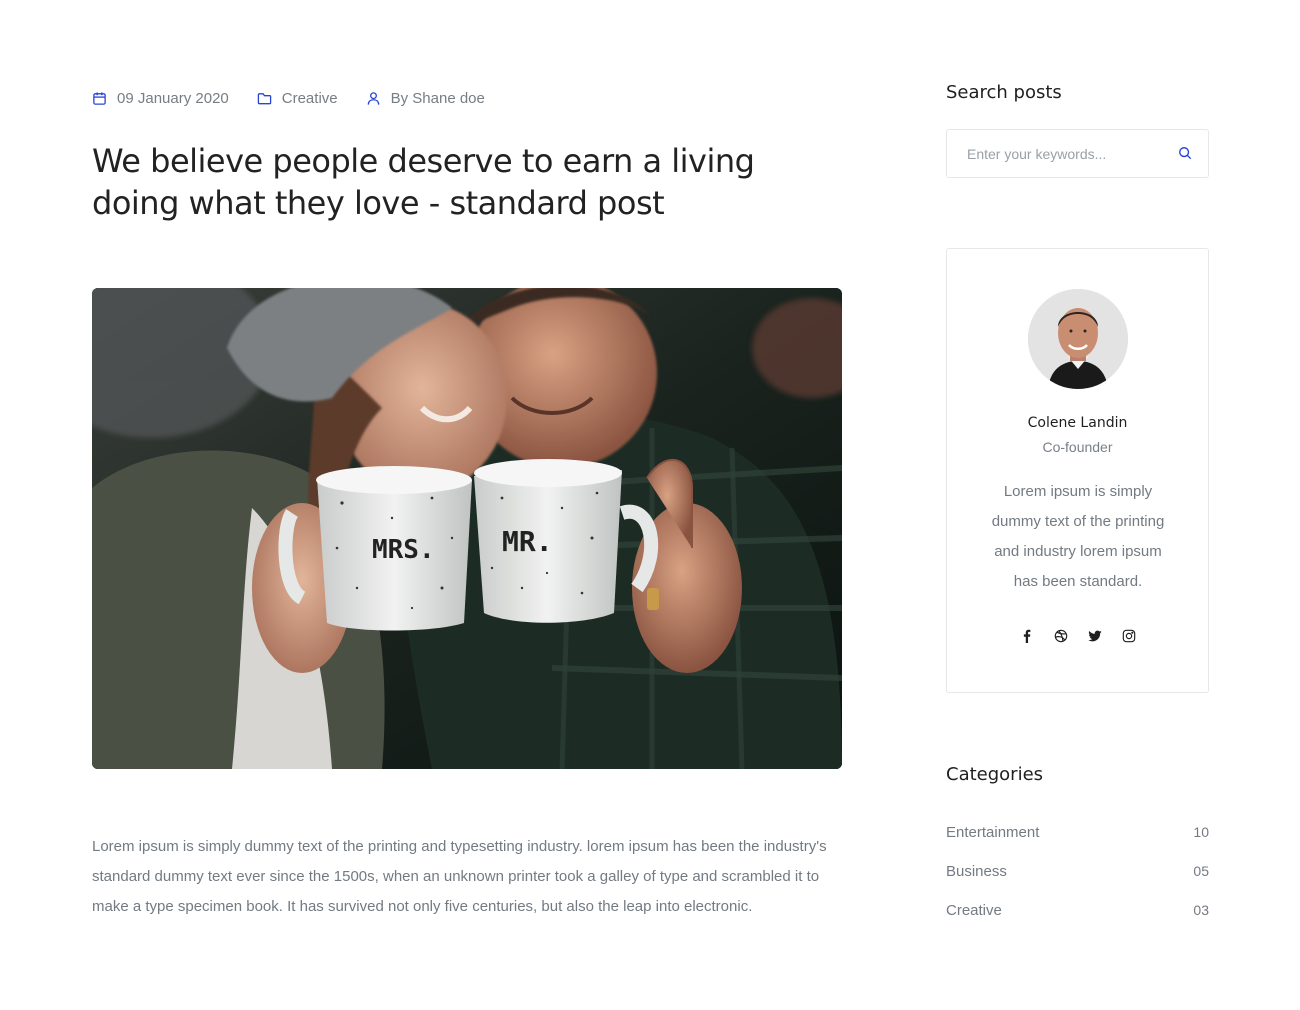  What do you see at coordinates (1201, 832) in the screenshot?
I see `category-count: 10` at bounding box center [1201, 832].